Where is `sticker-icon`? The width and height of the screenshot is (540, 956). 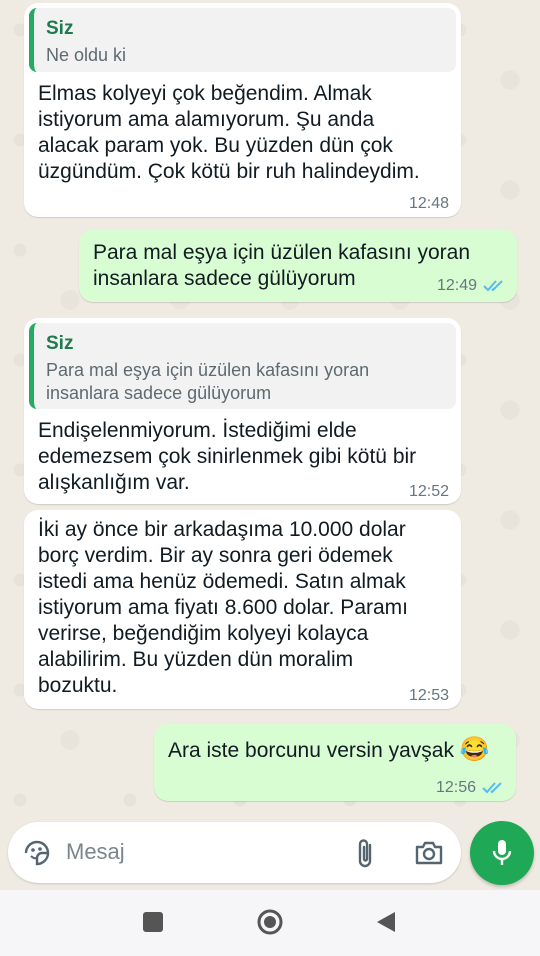
sticker-icon is located at coordinates (37, 853).